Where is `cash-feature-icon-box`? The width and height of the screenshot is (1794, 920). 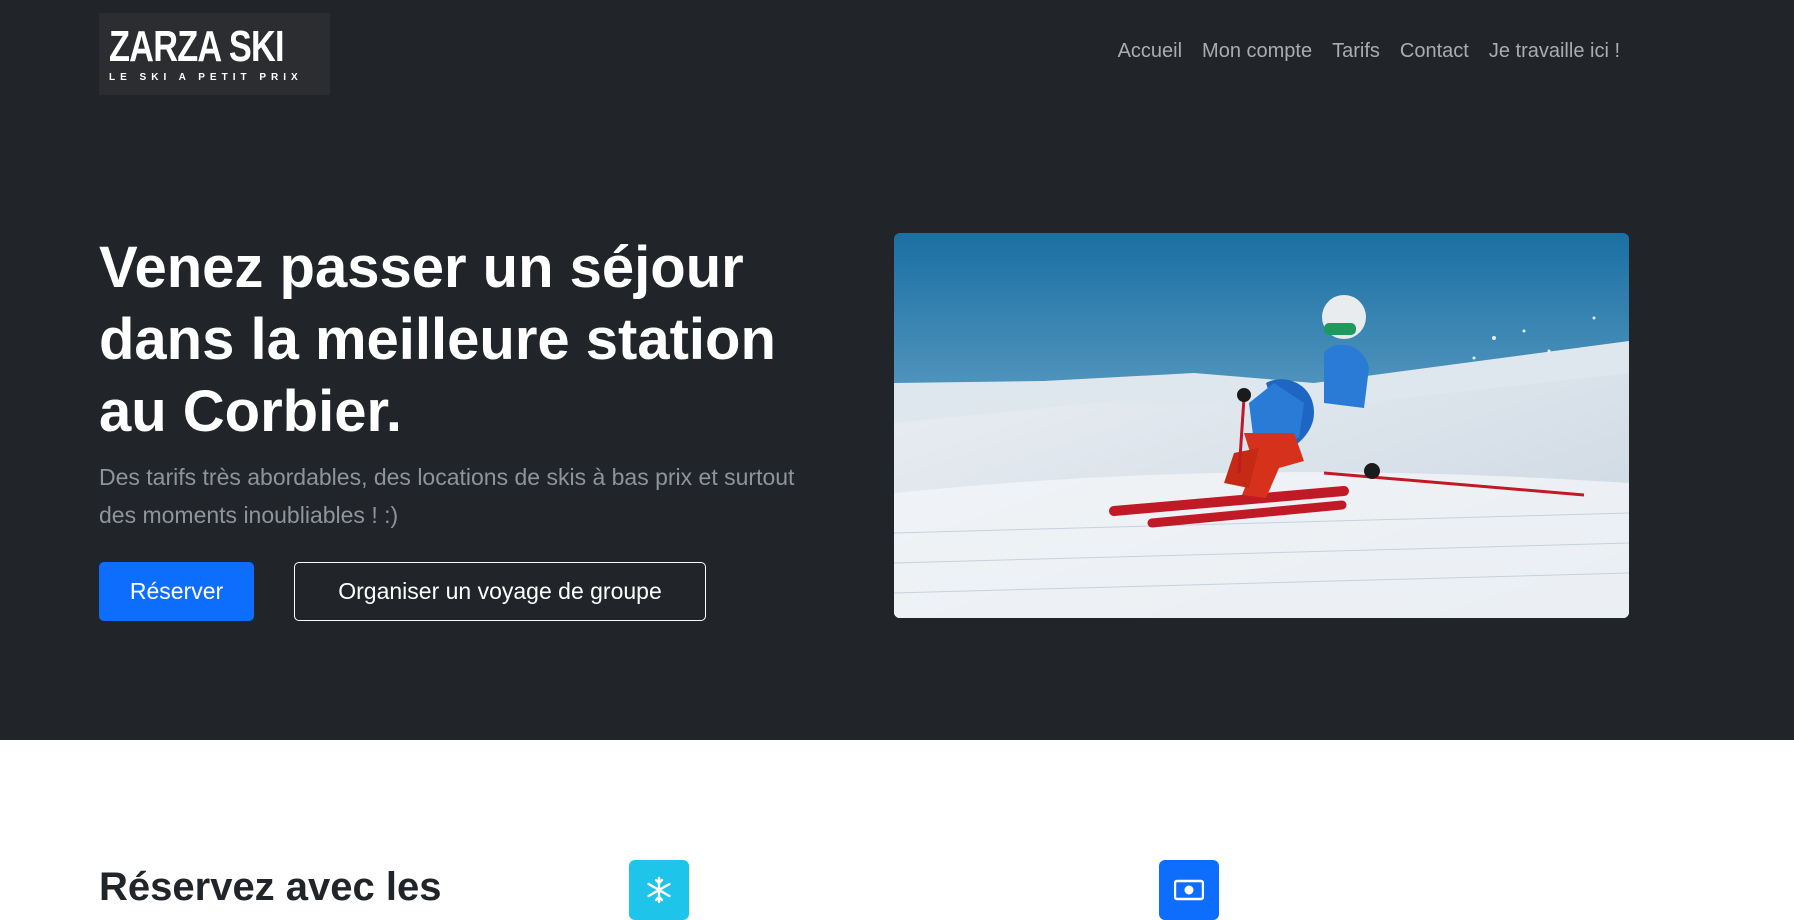 cash-feature-icon-box is located at coordinates (1189, 890).